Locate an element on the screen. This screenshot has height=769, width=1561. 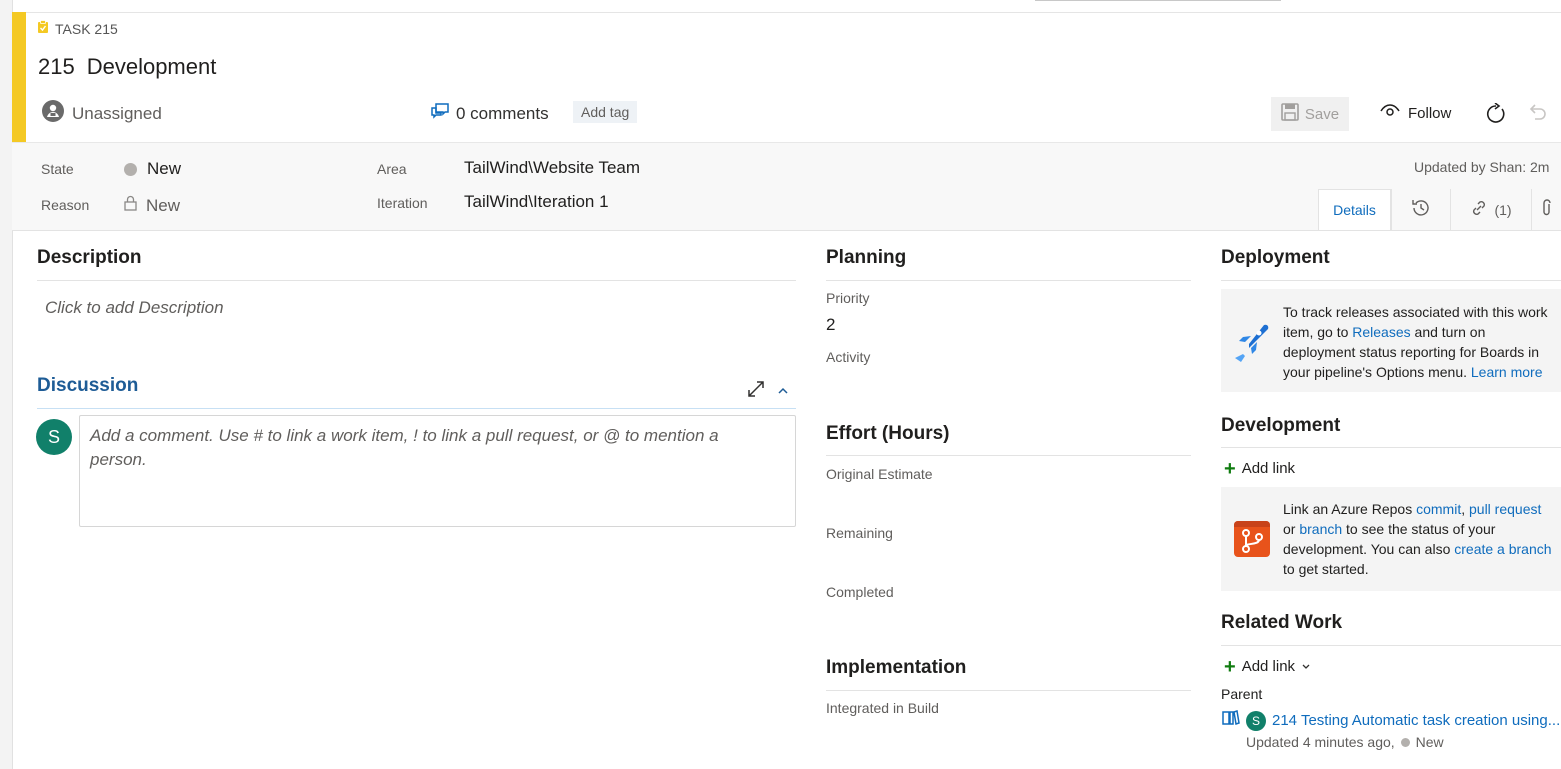
original-estimate-field is located at coordinates (1008, 497).